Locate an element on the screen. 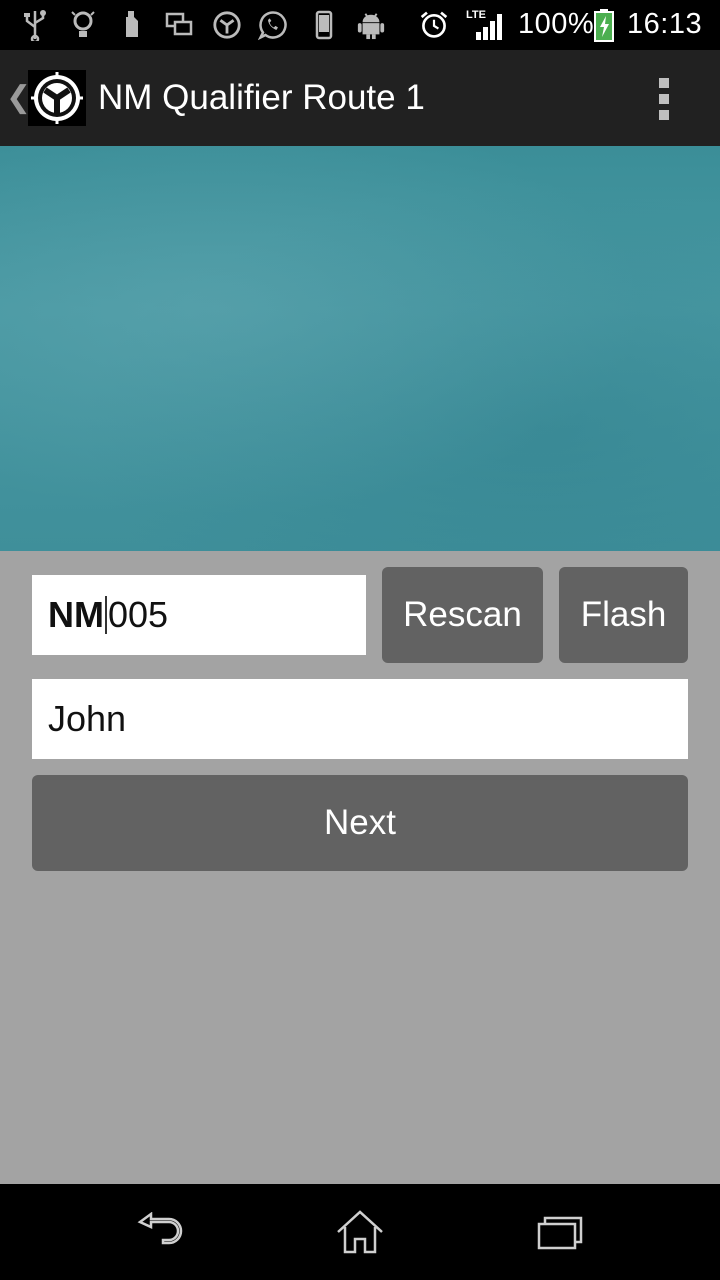 Image resolution: width=720 pixels, height=1280 pixels. battery-percentage: 100% is located at coordinates (556, 24).